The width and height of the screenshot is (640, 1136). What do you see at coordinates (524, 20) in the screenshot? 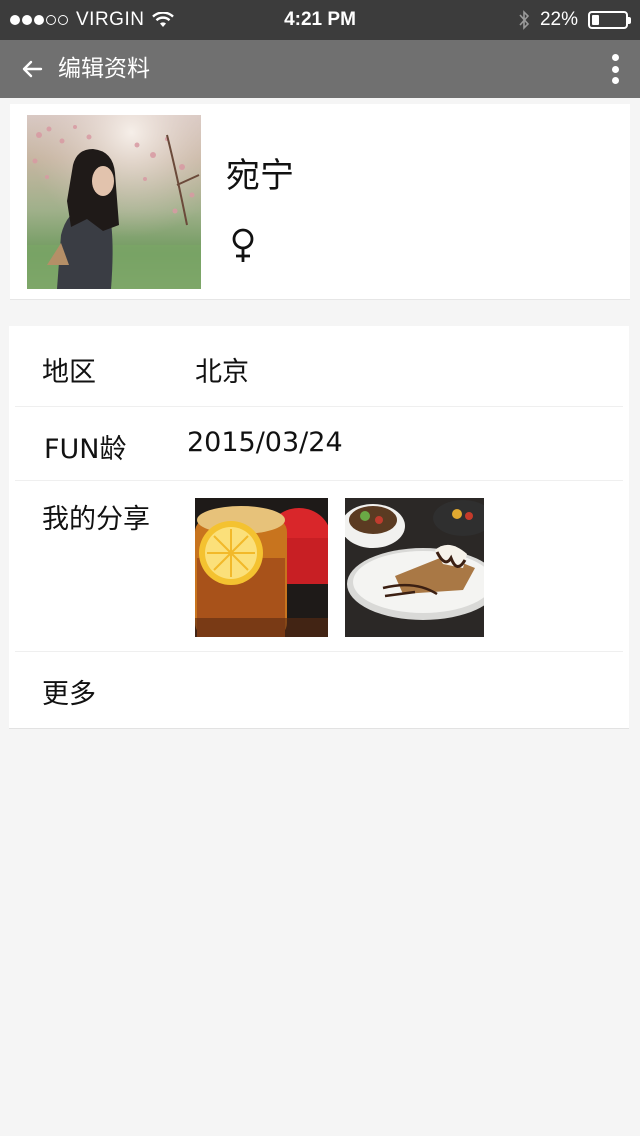
I see `bluetooth-icon` at bounding box center [524, 20].